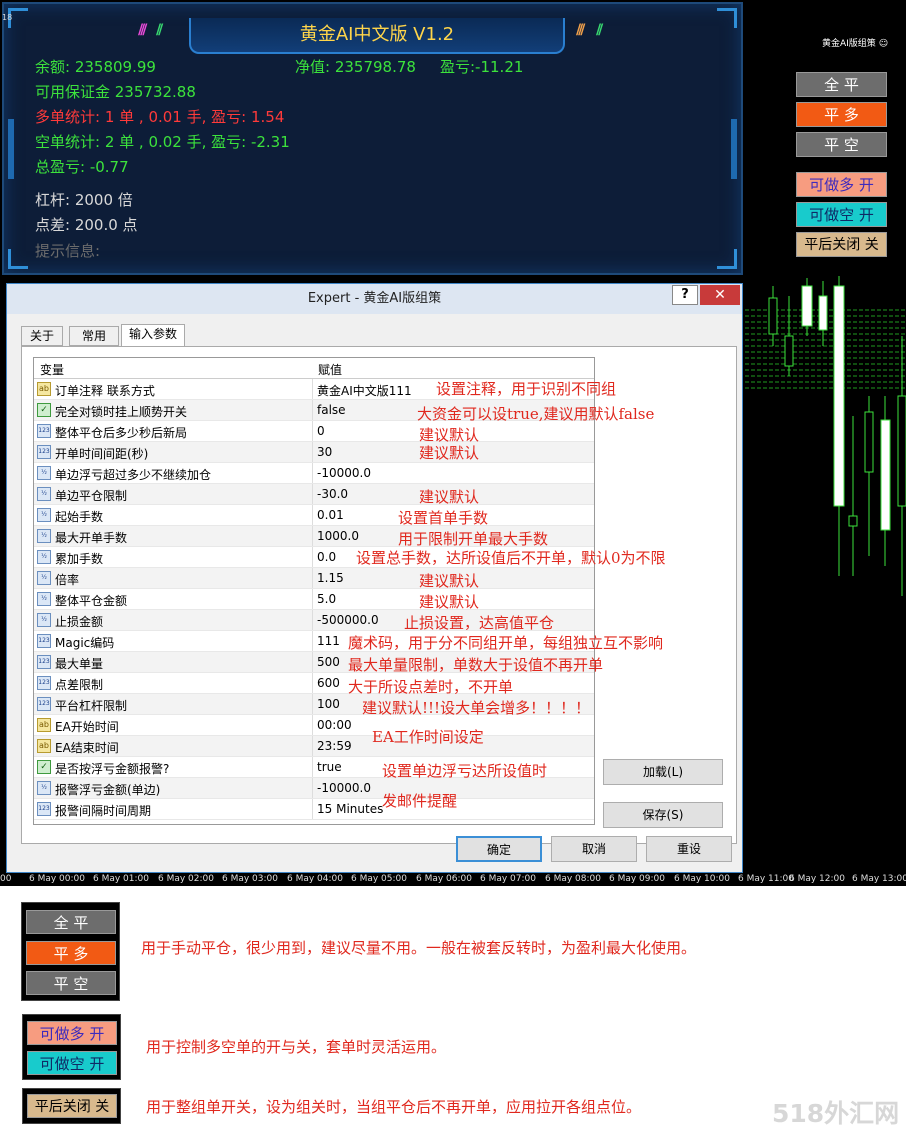  Describe the element at coordinates (841, 84) in the screenshot. I see `close-all-button: 全 平` at that location.